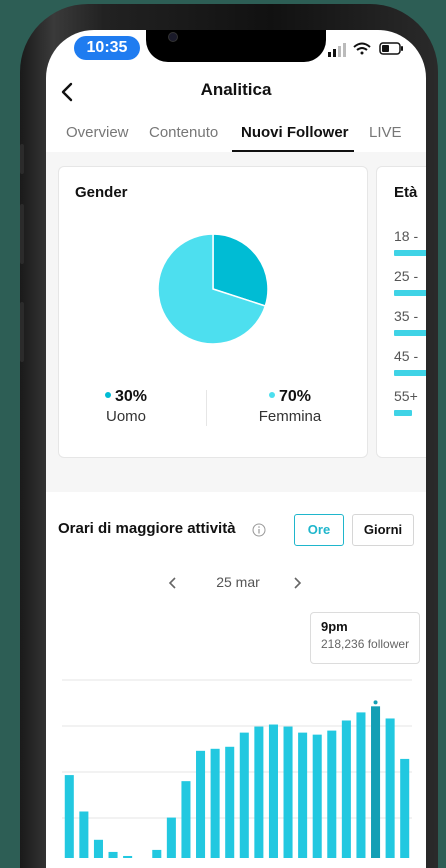  I want to click on tooltip-time: 9pm, so click(334, 626).